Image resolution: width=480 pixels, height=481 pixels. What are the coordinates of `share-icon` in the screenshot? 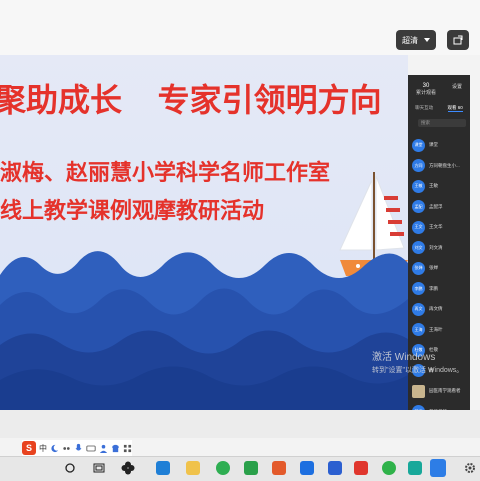 It's located at (458, 40).